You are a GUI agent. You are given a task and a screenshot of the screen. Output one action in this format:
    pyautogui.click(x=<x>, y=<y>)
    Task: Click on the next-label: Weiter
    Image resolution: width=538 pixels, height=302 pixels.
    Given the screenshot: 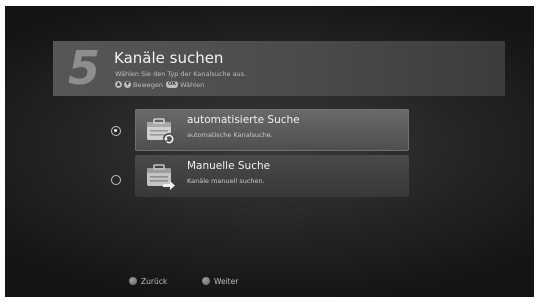 What is the action you would take?
    pyautogui.click(x=226, y=281)
    